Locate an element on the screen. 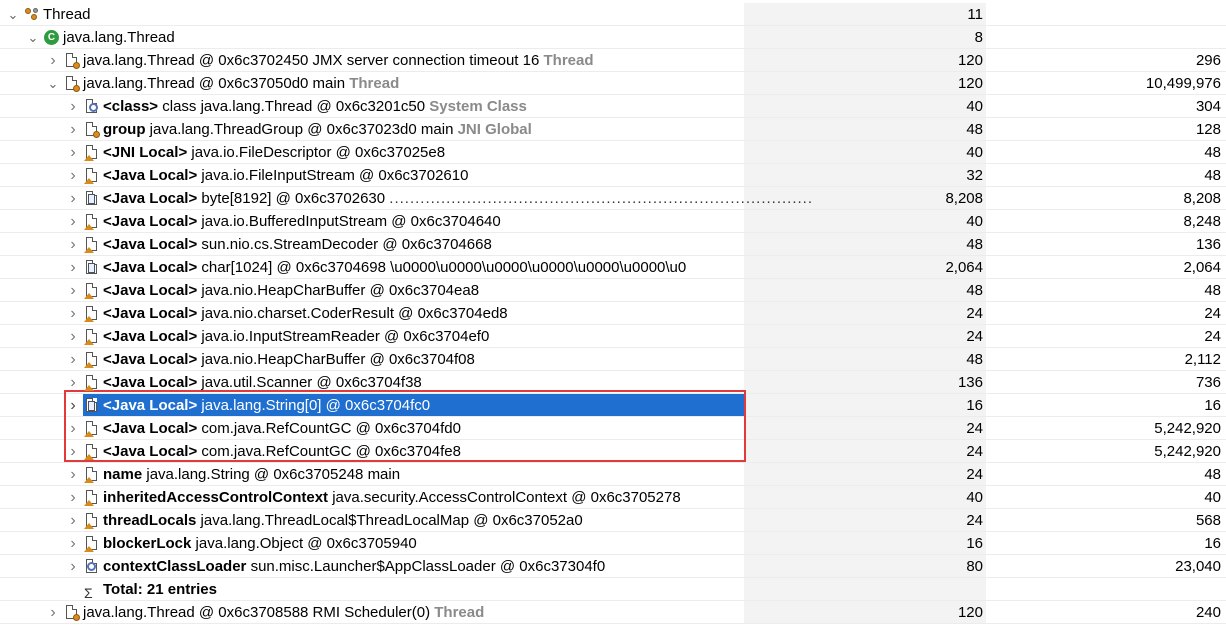 This screenshot has width=1226, height=631. object-label: sun.nio.cs.StreamDecoder @ 0x6c3704668 is located at coordinates (346, 244).